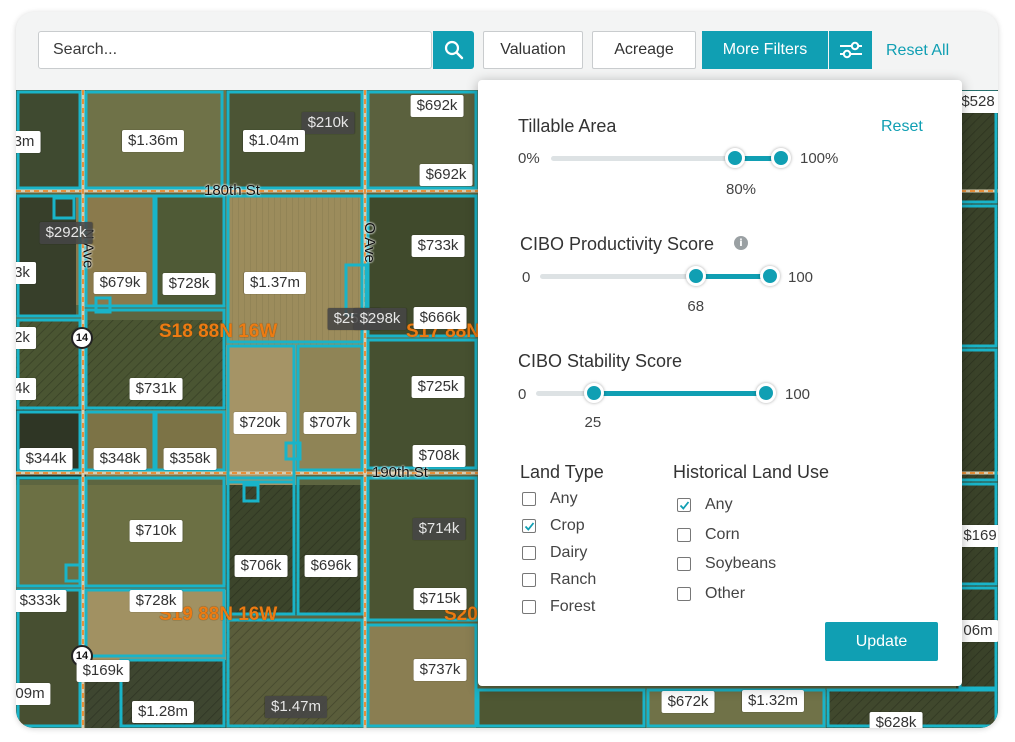 The image size is (1015, 742). What do you see at coordinates (66, 233) in the screenshot?
I see `price-tag: $292k` at bounding box center [66, 233].